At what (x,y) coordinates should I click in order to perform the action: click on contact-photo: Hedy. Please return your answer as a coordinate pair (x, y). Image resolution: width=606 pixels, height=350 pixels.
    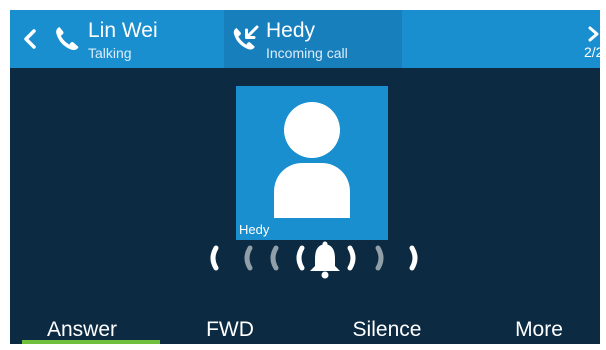
    Looking at the image, I should click on (312, 163).